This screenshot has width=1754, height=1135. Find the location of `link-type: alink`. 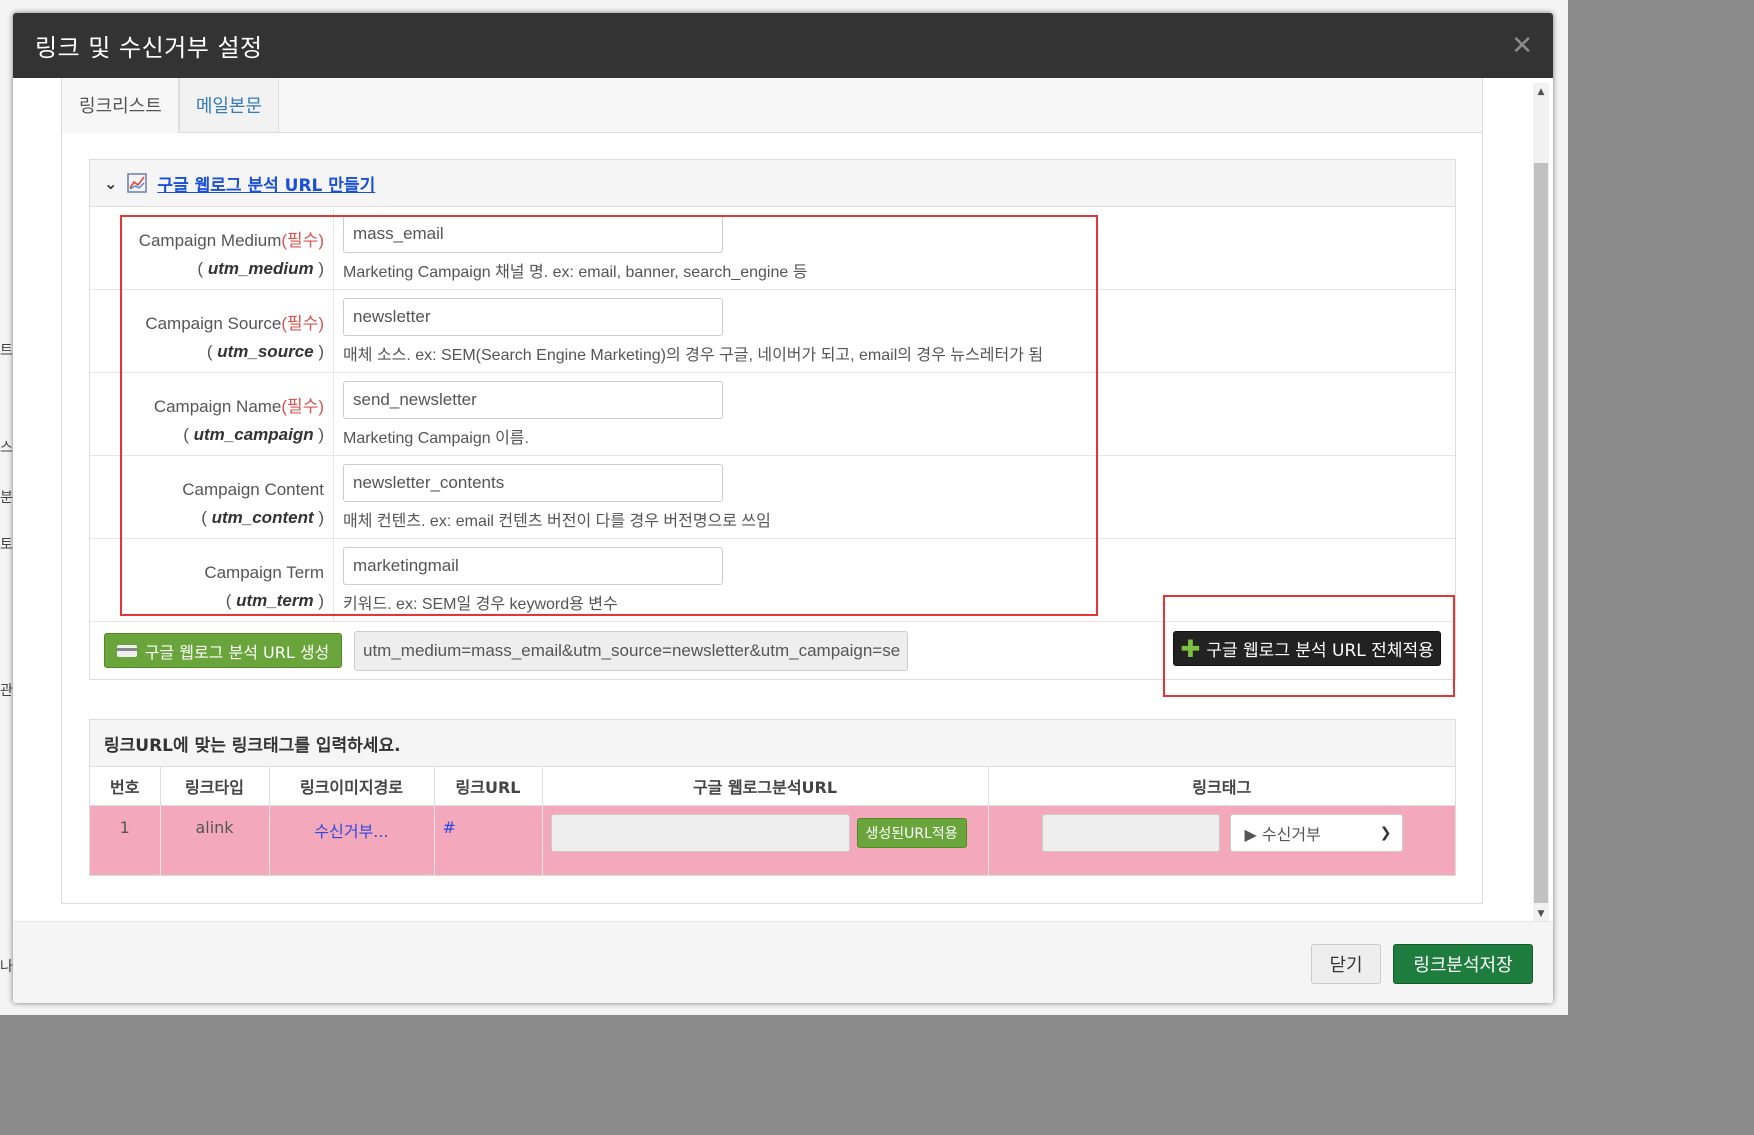

link-type: alink is located at coordinates (215, 840).